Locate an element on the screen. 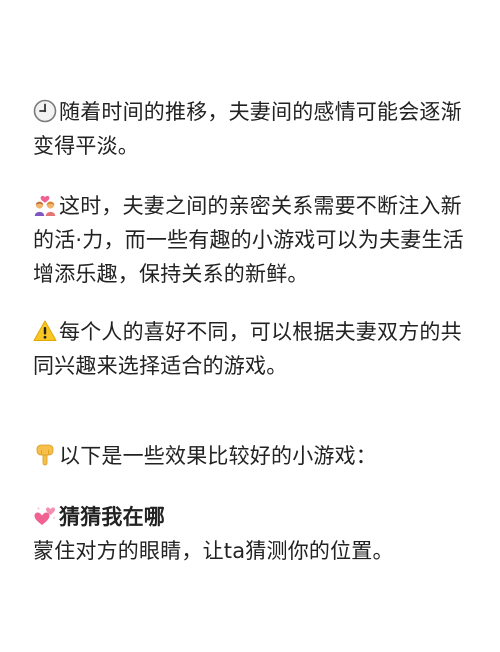 Image resolution: width=500 pixels, height=652 pixels. couple-heart-icon is located at coordinates (45, 205).